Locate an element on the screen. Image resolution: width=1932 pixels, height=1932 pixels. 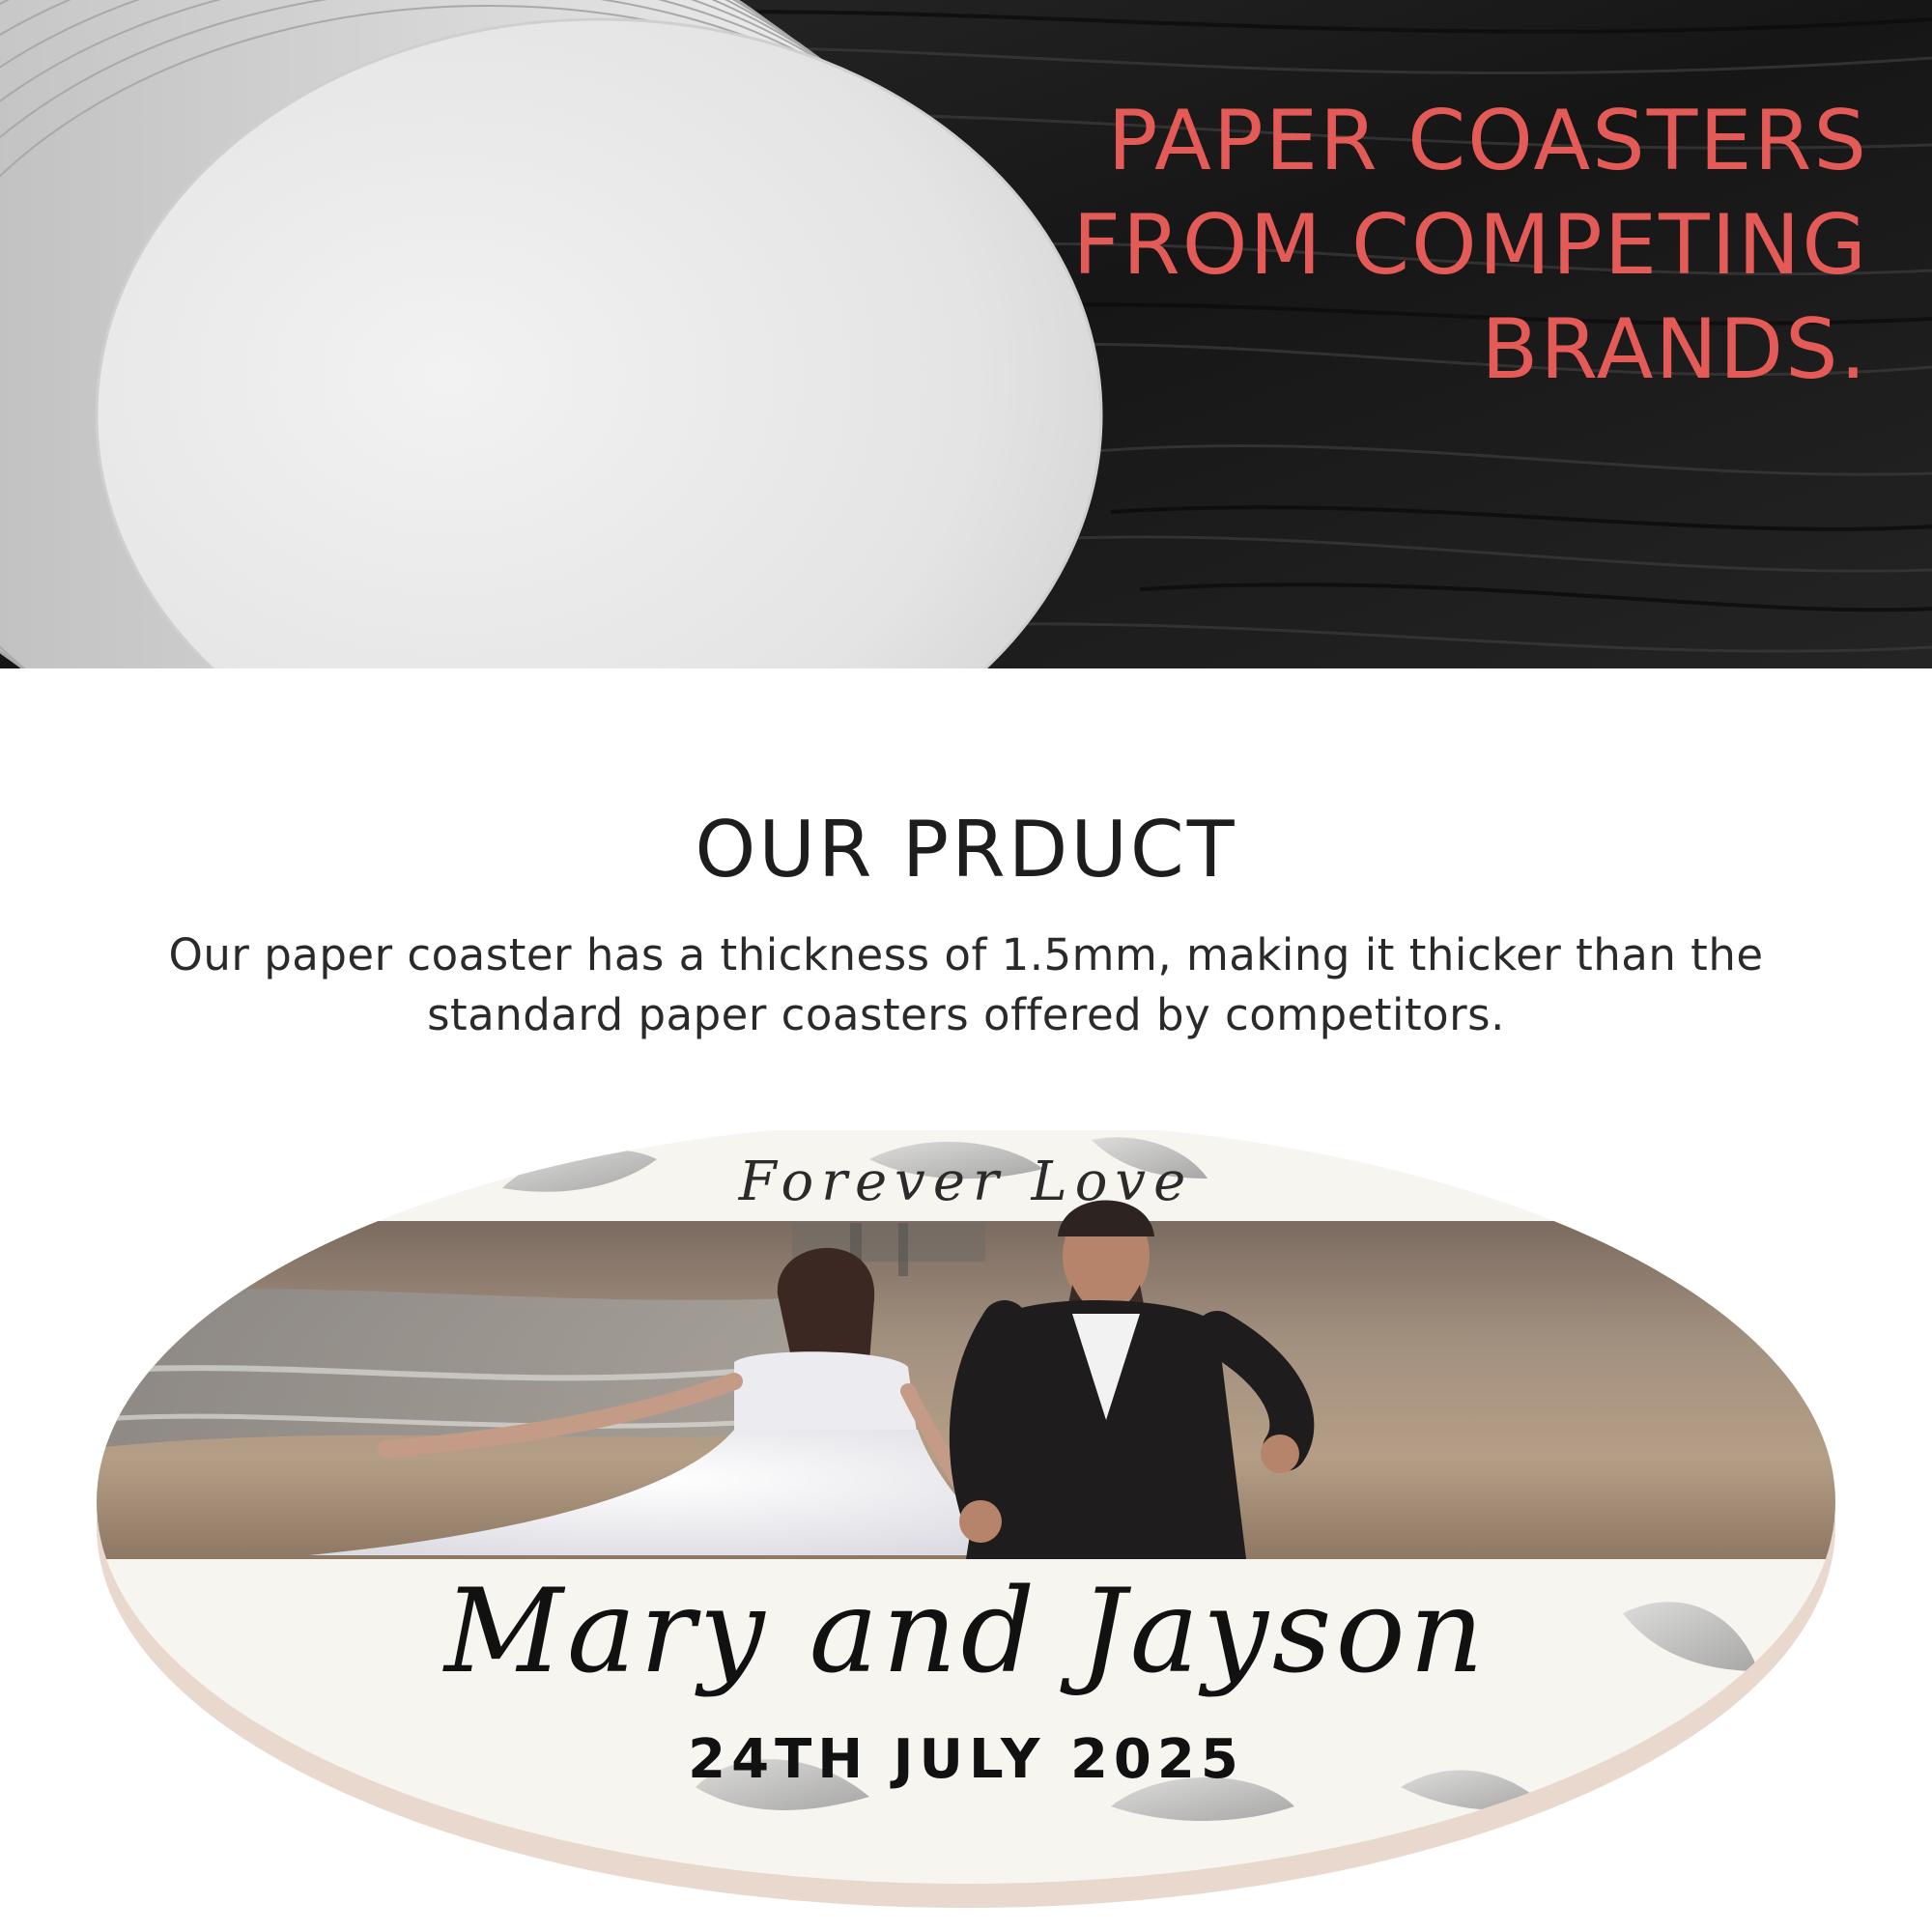
hero-title-line-2: FROM COMPETING is located at coordinates (1470, 245).